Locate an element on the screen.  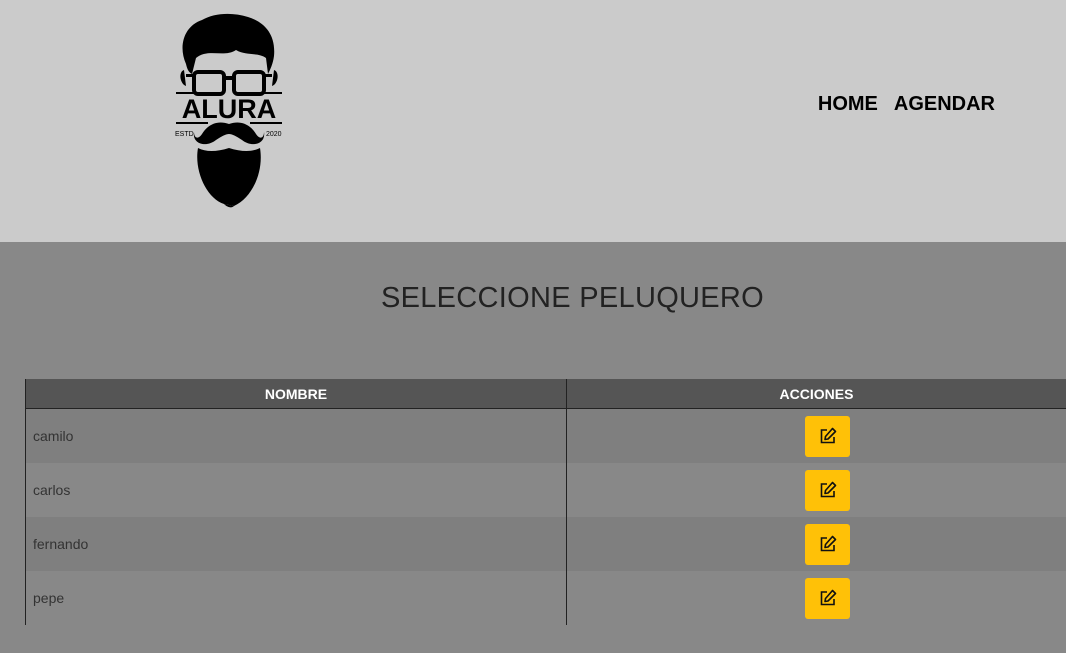
table-row: camilo is located at coordinates (545, 435).